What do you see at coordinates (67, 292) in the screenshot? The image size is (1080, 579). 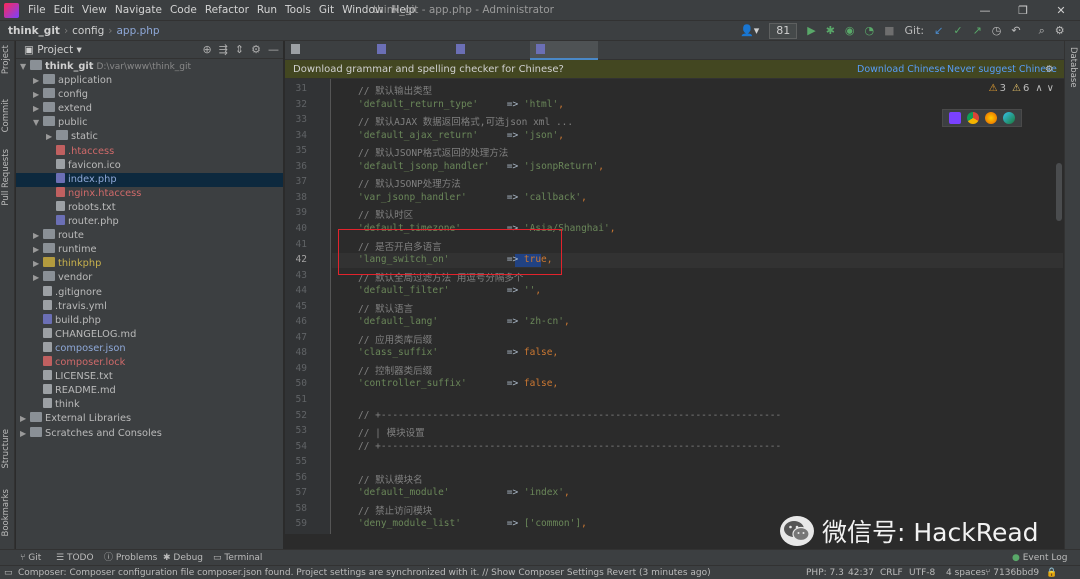 I see `tree-item: .gitignore` at bounding box center [67, 292].